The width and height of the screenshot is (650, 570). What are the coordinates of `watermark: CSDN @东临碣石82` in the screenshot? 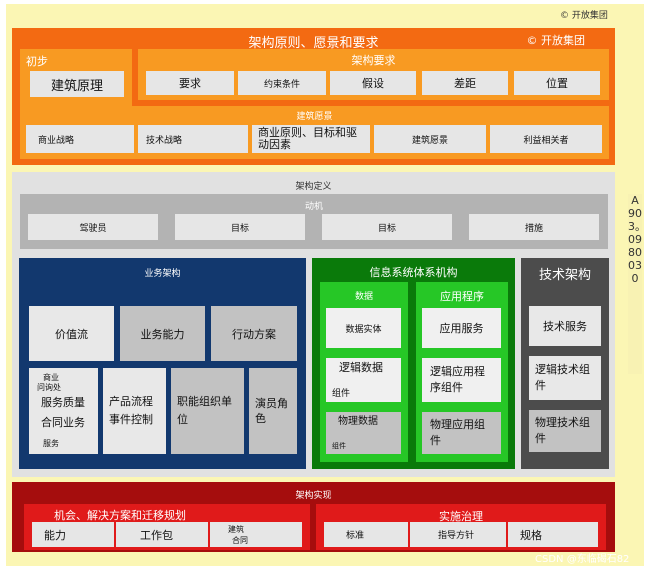 It's located at (582, 559).